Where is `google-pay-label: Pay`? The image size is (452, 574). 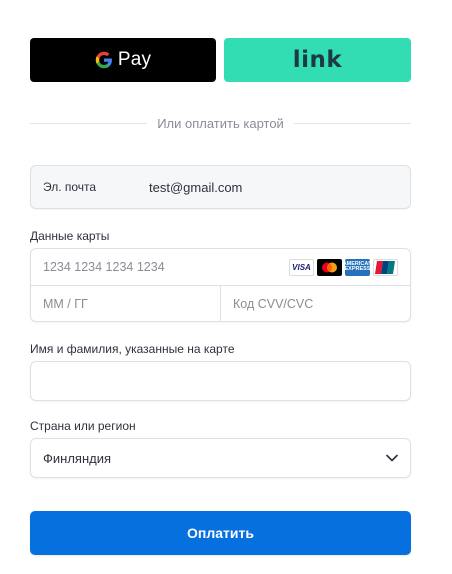
google-pay-label: Pay is located at coordinates (134, 59).